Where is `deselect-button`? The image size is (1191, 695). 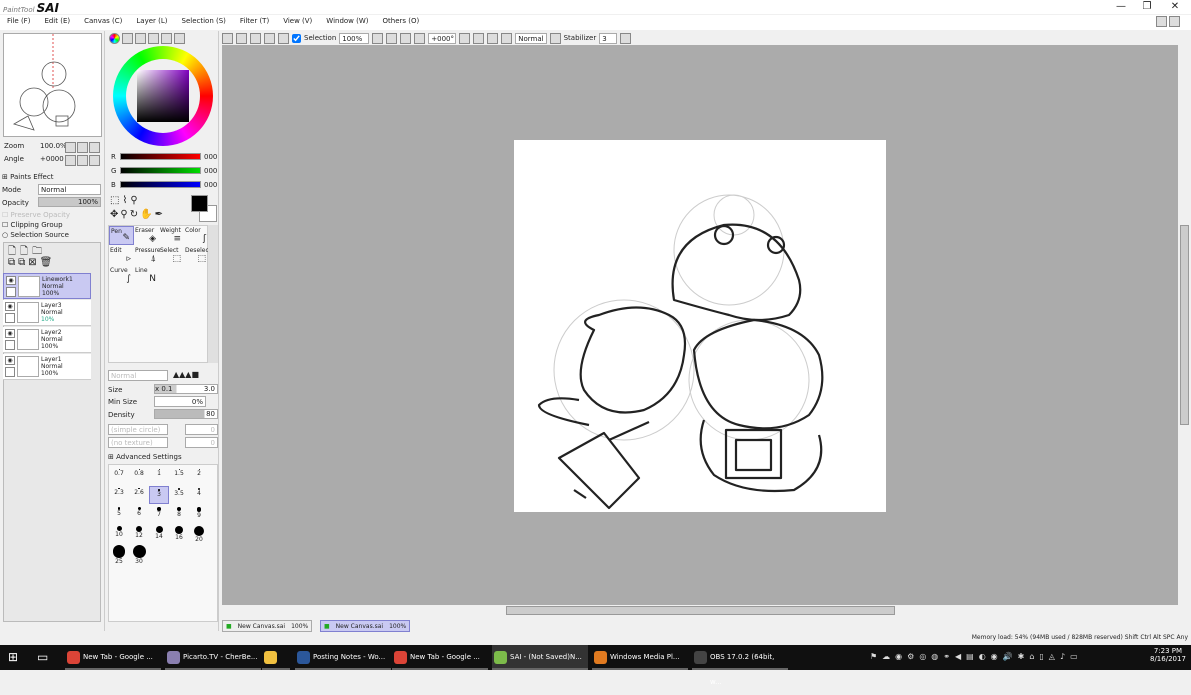 deselect-button is located at coordinates (269, 38).